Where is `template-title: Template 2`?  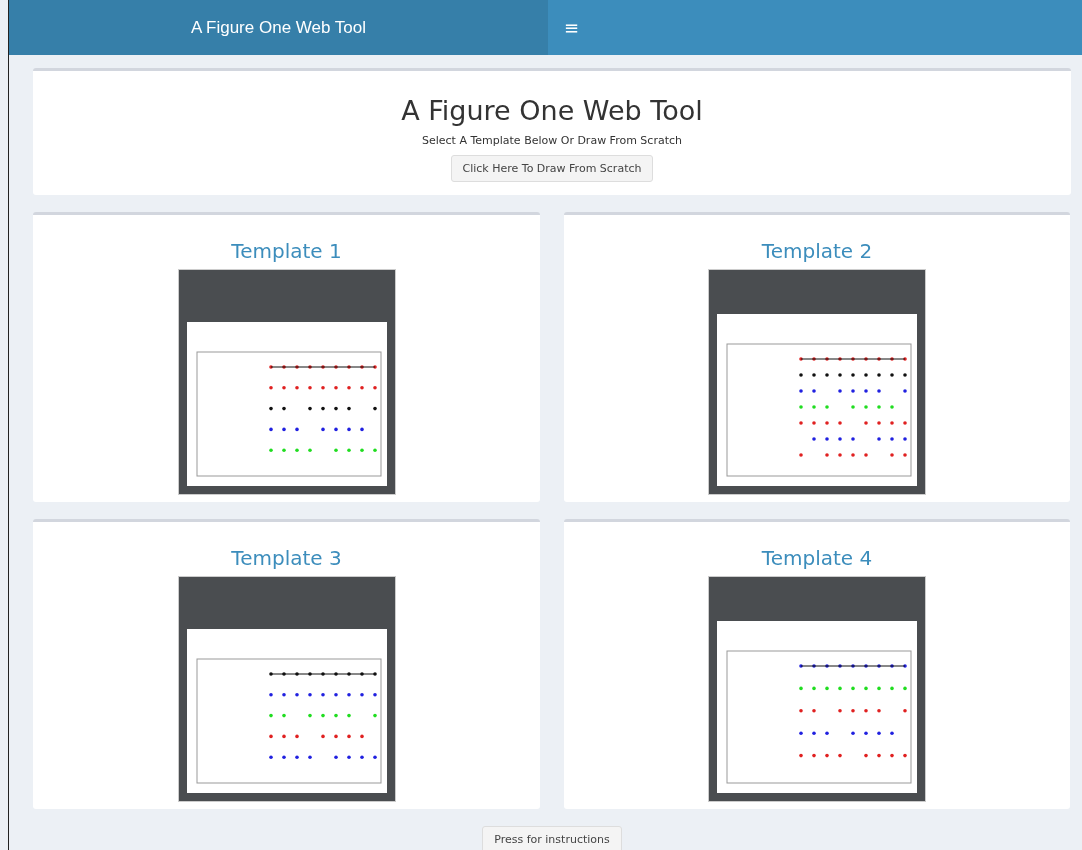 template-title: Template 2 is located at coordinates (817, 251).